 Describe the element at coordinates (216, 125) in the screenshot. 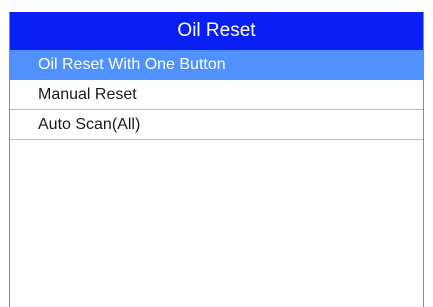

I see `menu-item-auto-scan-all: Auto Scan(All)` at that location.